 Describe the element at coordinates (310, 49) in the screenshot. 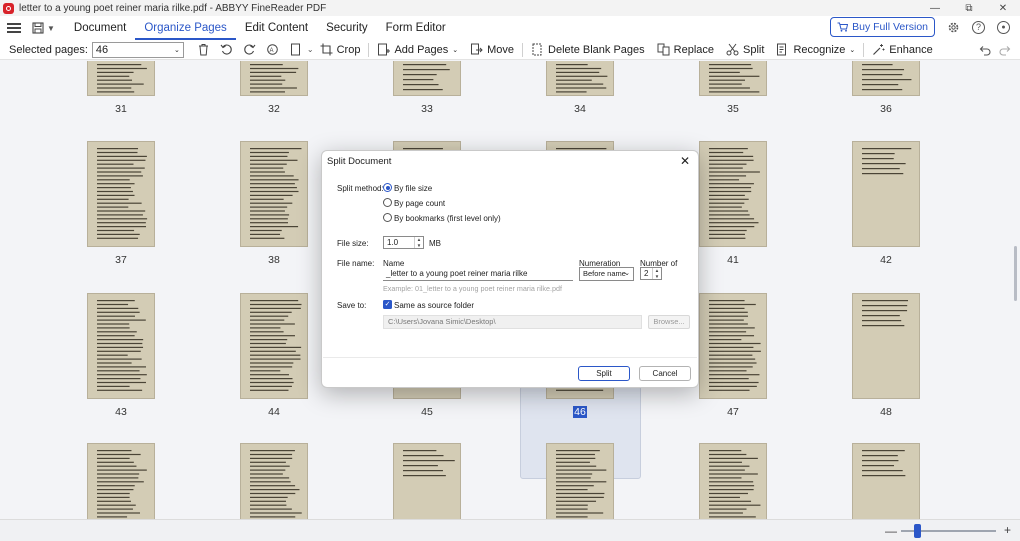

I see `page-properties-chevron-icon: ⌄` at that location.